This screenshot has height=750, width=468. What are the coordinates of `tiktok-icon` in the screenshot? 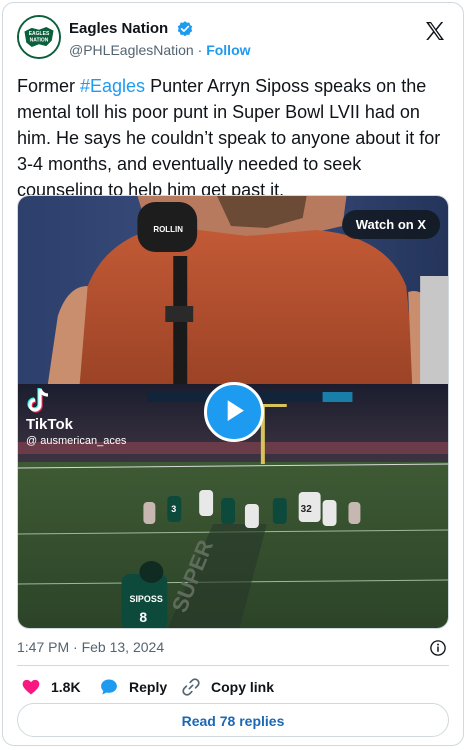 It's located at (38, 400).